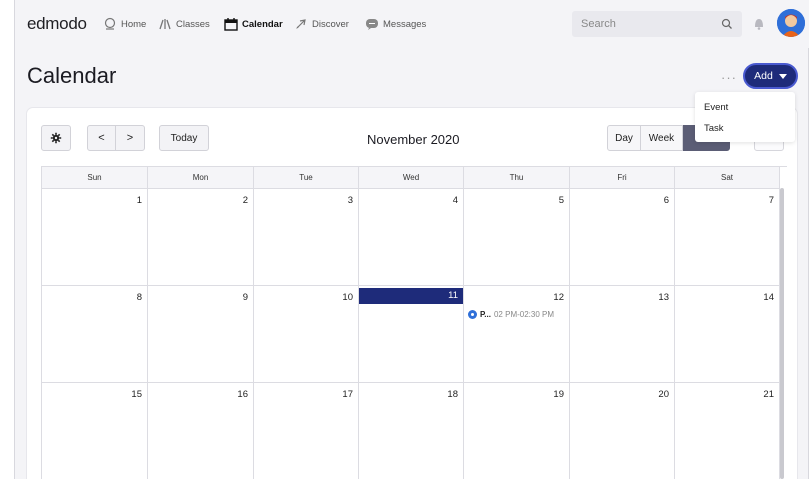  I want to click on day-number: 3, so click(350, 200).